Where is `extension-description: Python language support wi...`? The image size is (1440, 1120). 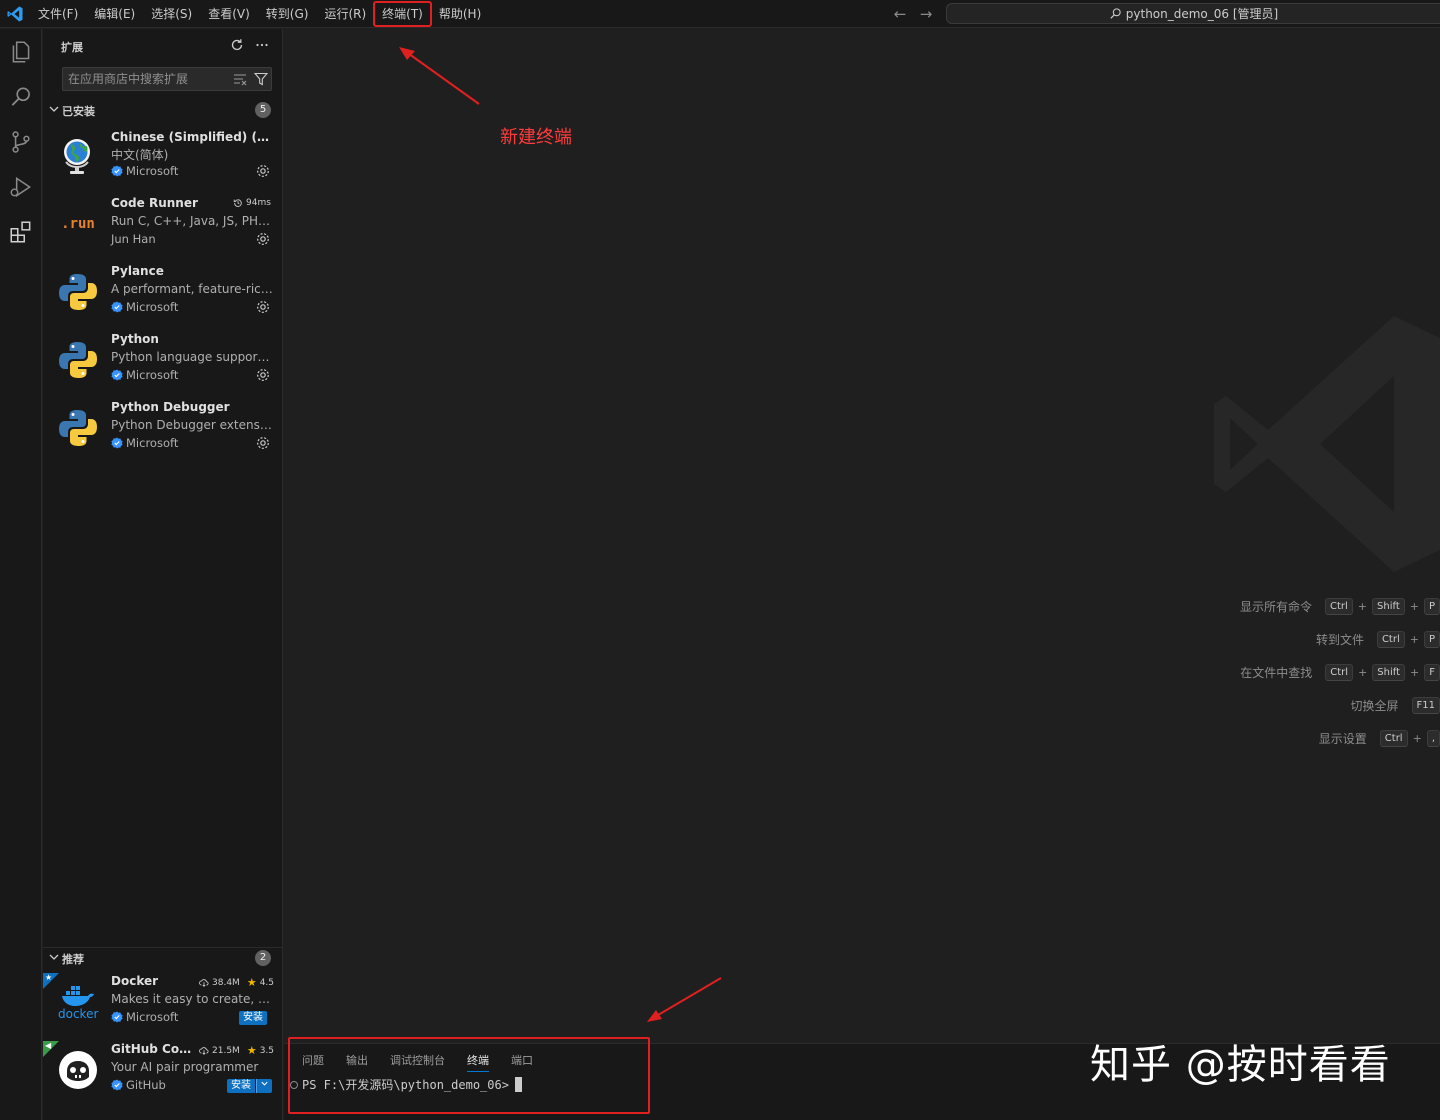 extension-description: Python language support wi... is located at coordinates (192, 357).